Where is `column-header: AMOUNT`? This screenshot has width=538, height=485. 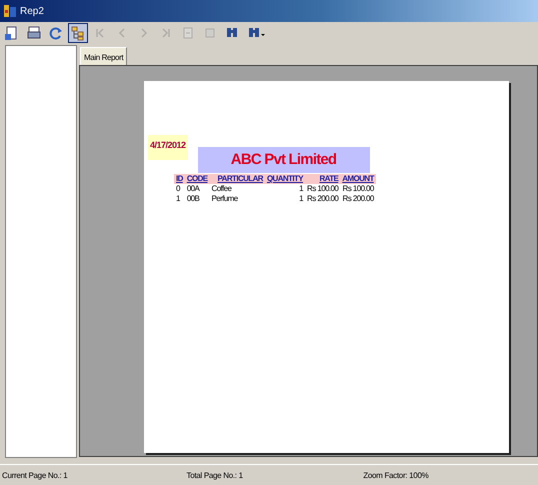
column-header: AMOUNT is located at coordinates (358, 179).